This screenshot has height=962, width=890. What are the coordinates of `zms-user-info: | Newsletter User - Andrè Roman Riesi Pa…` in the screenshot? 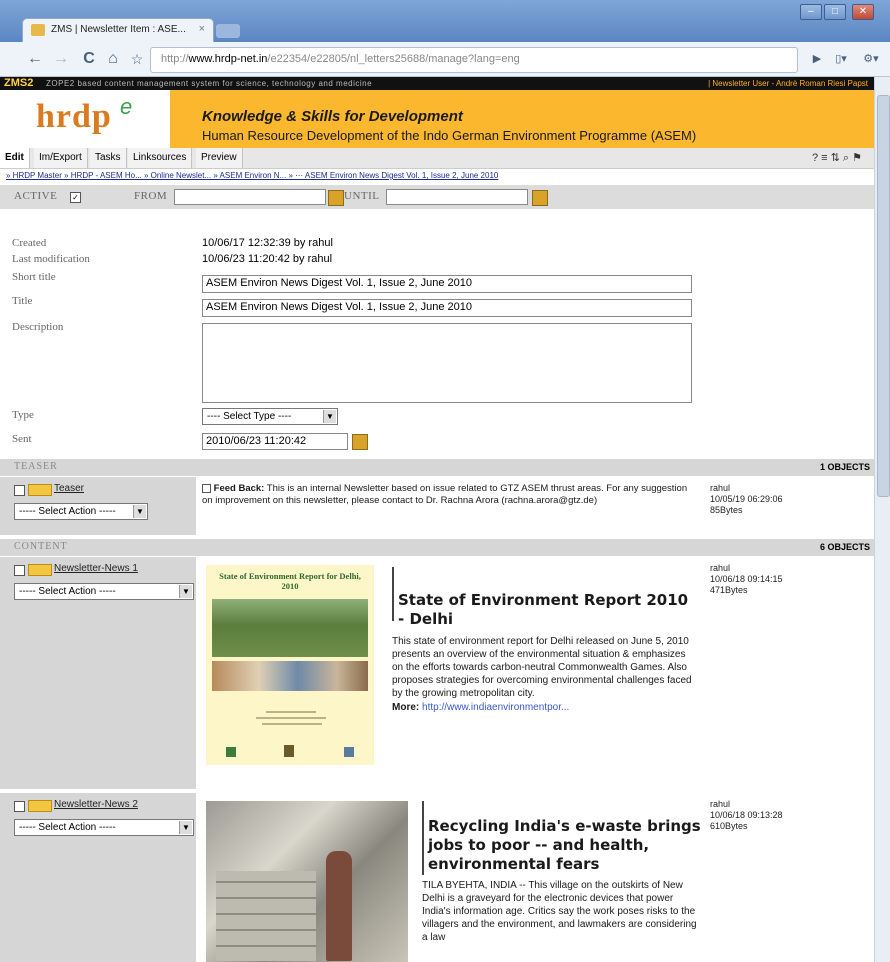 It's located at (788, 83).